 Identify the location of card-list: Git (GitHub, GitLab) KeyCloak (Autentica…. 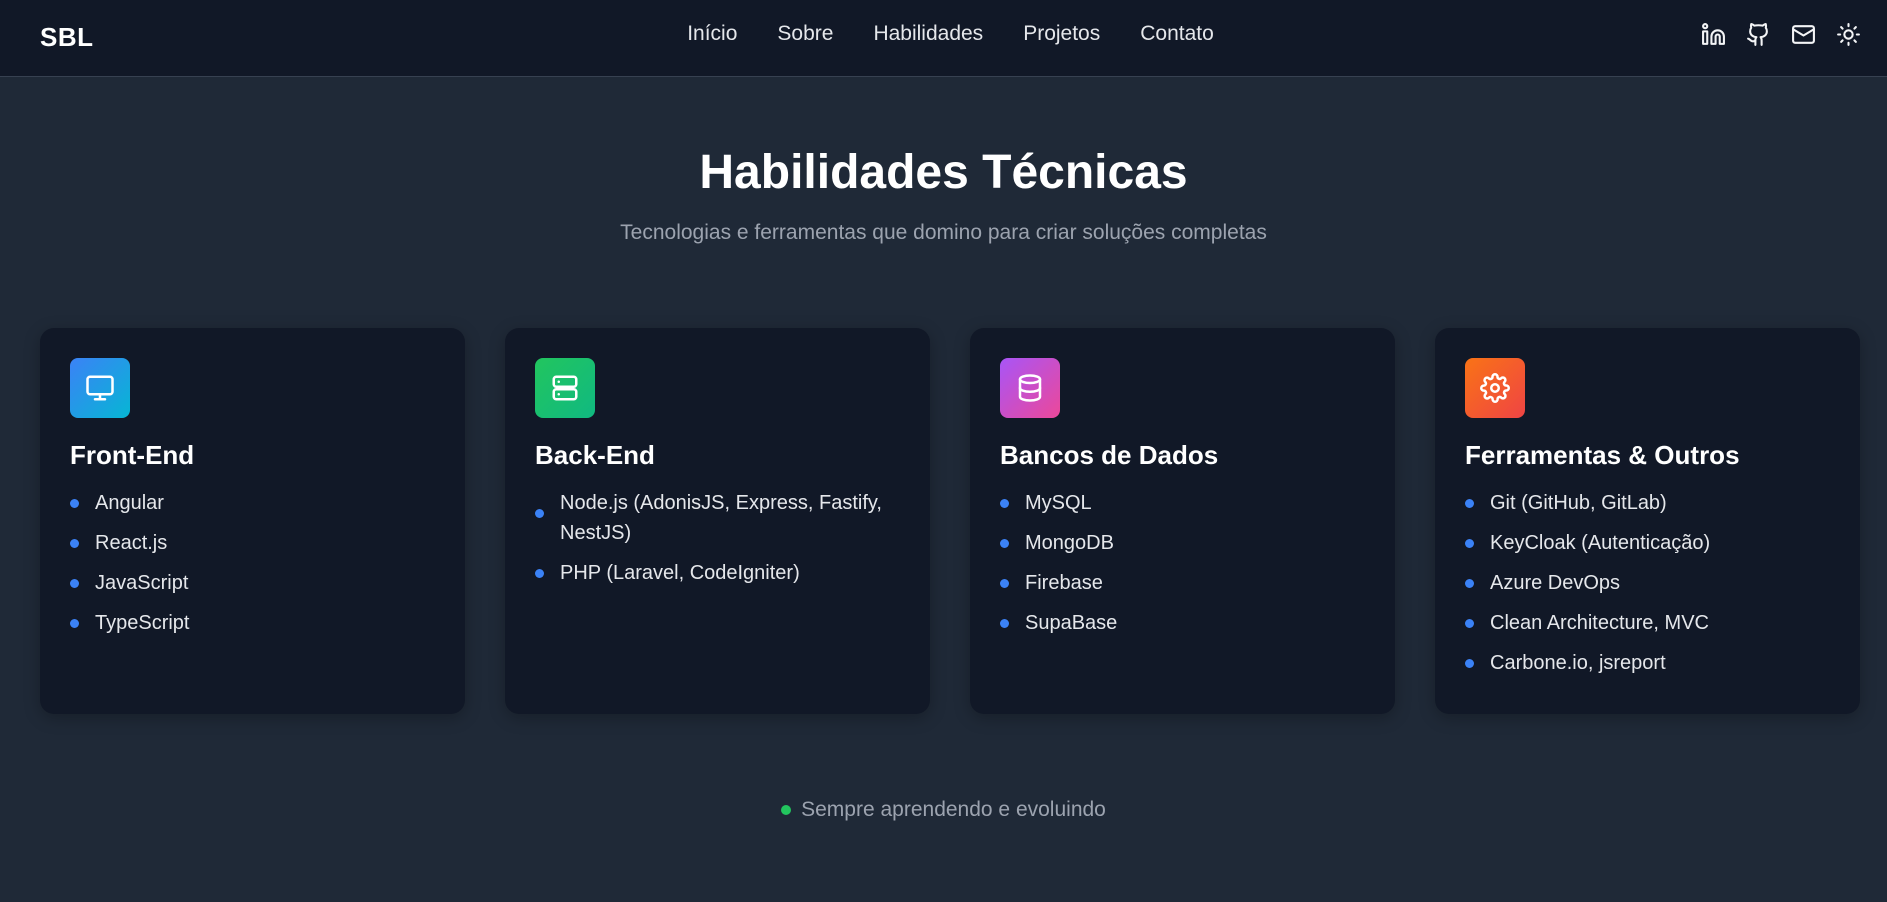
(1647, 583).